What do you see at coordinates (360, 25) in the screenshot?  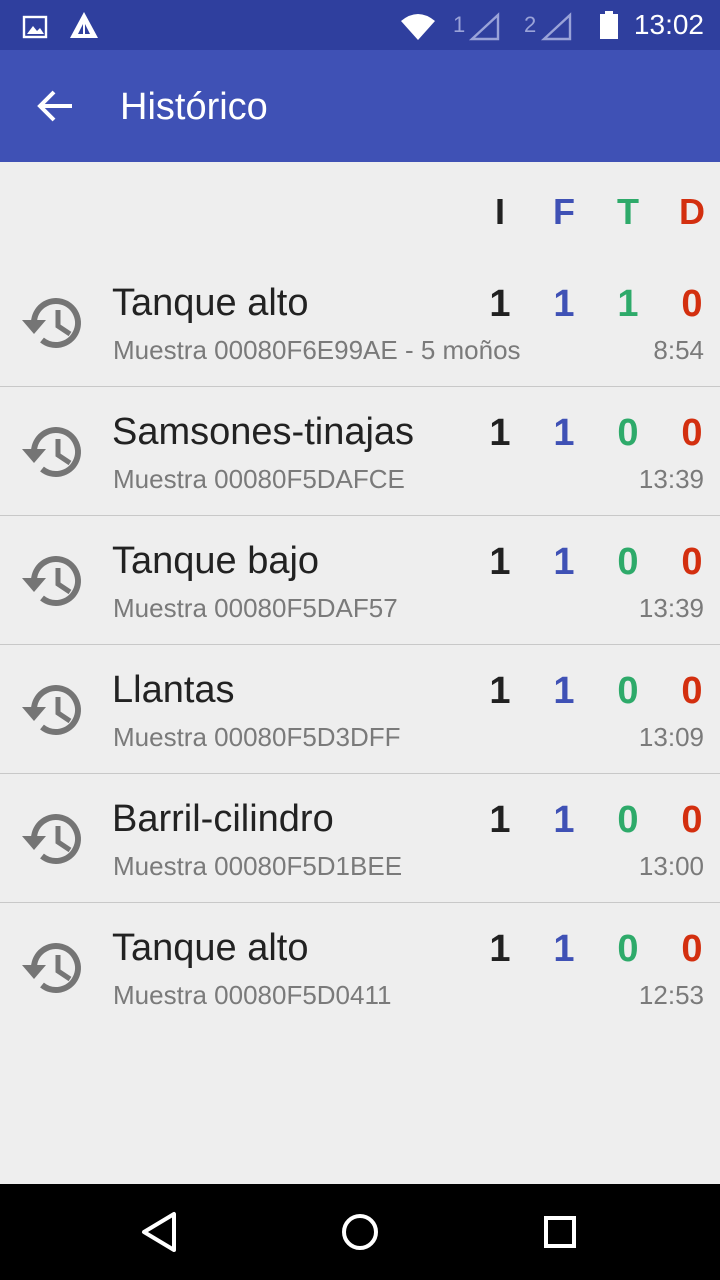 I see `status-bar: 1 2 13:02` at bounding box center [360, 25].